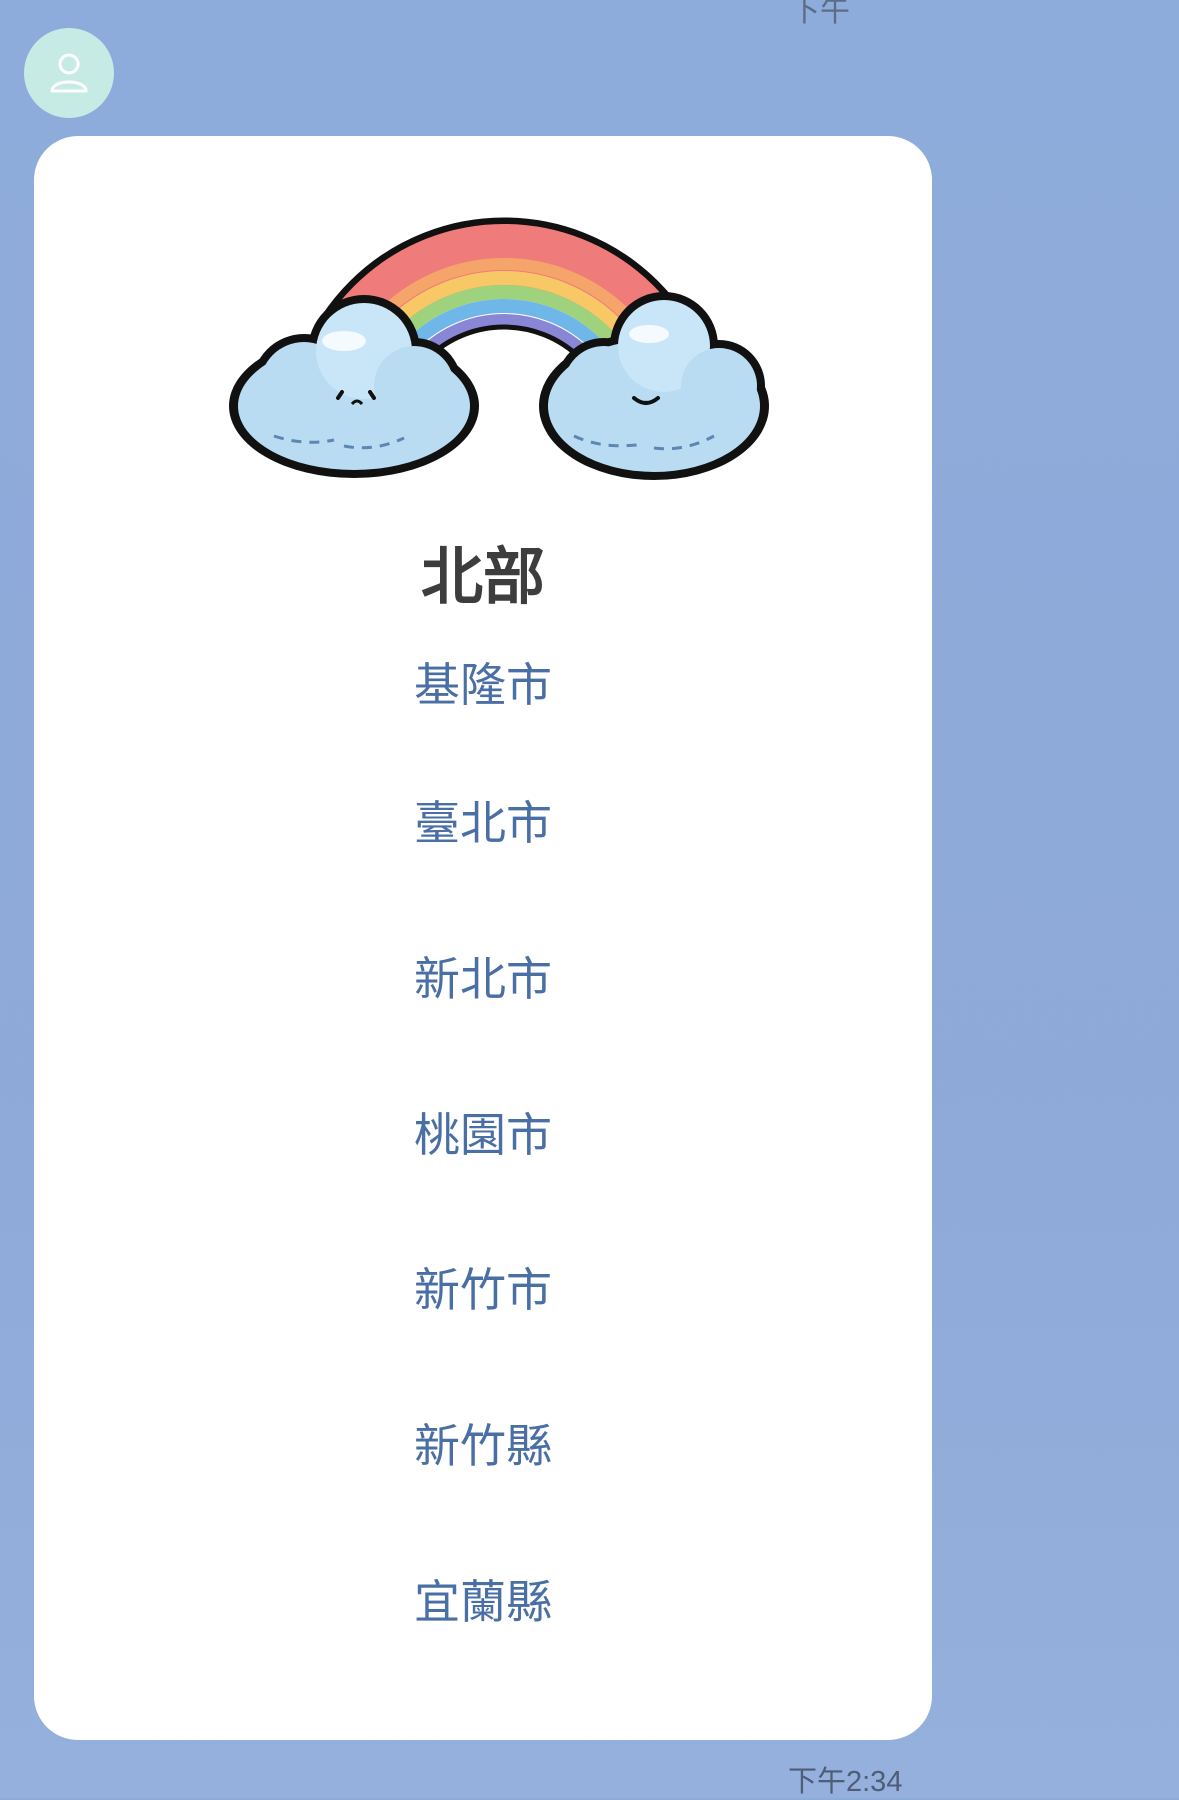 The width and height of the screenshot is (1179, 1800). I want to click on rainbow-cloud-image, so click(499, 348).